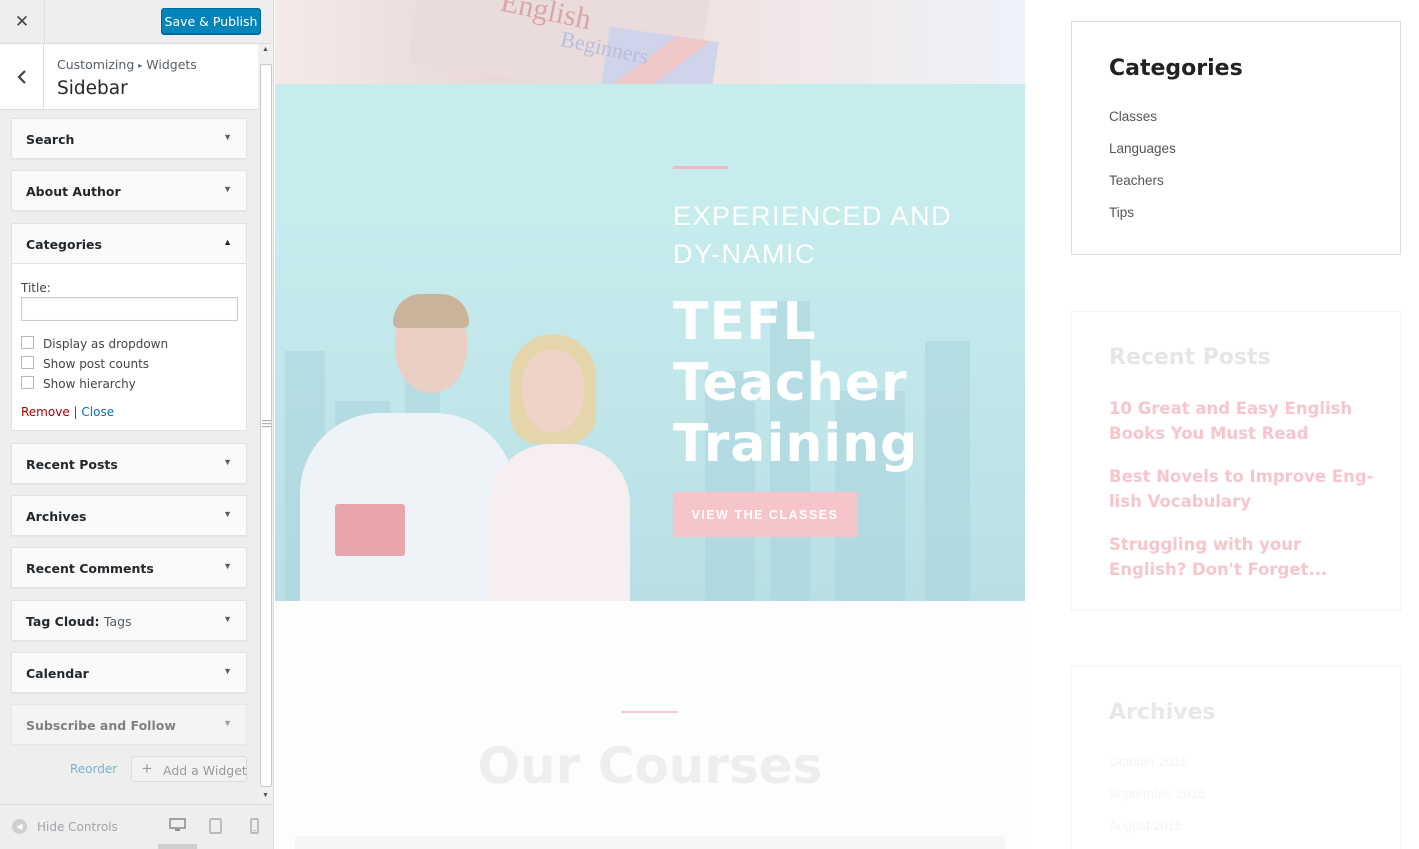 The width and height of the screenshot is (1419, 849). Describe the element at coordinates (63, 621) in the screenshot. I see `widget-title-main: Tag Cloud:` at that location.